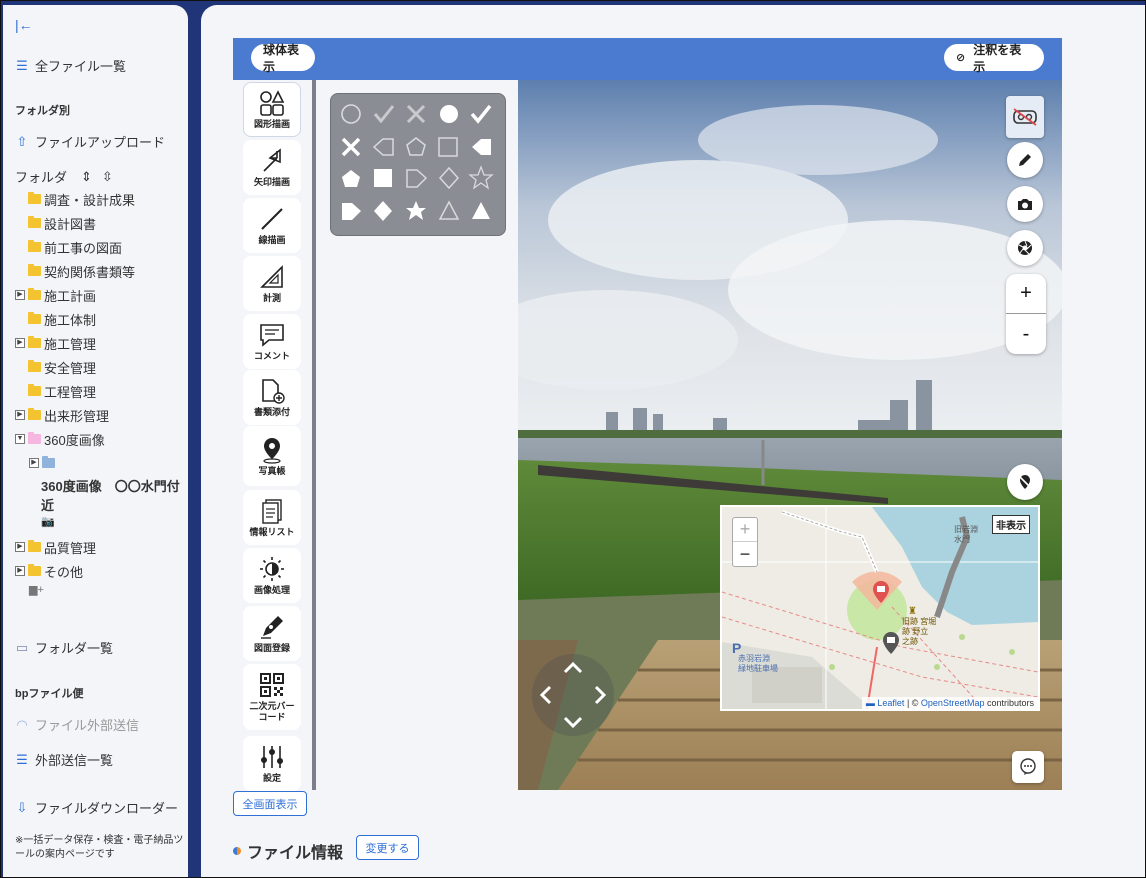 This screenshot has height=878, width=1146. What do you see at coordinates (272, 763) in the screenshot?
I see `tool-settings: 設定` at bounding box center [272, 763].